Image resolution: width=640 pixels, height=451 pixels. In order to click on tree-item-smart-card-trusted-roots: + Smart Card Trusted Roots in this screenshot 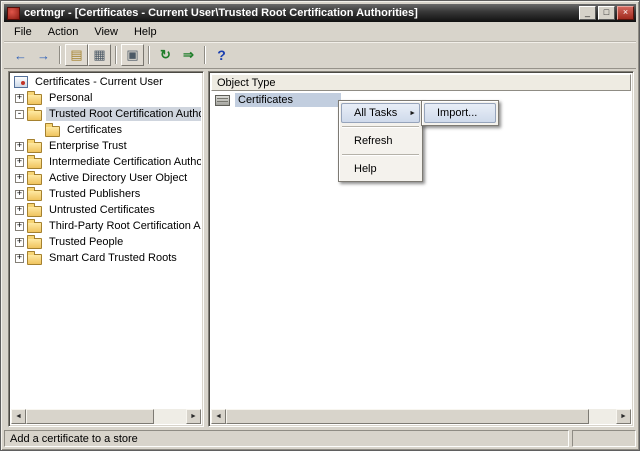, I will do `click(106, 258)`.